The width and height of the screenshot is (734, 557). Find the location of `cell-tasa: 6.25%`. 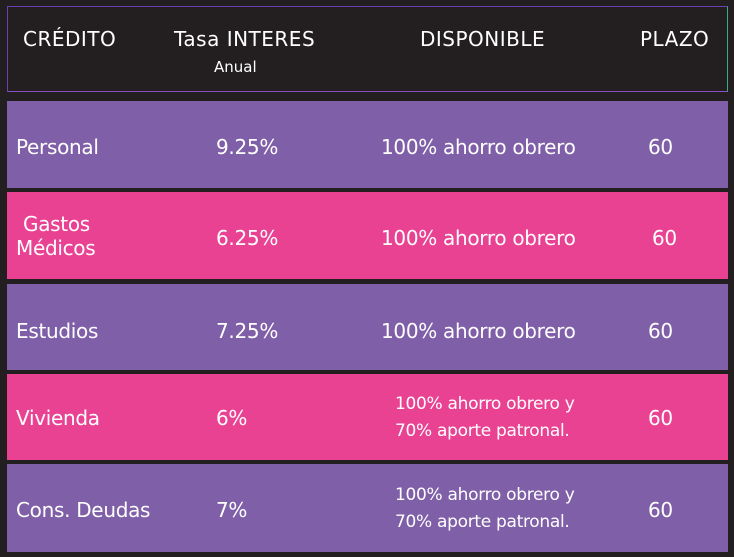

cell-tasa: 6.25% is located at coordinates (247, 238).